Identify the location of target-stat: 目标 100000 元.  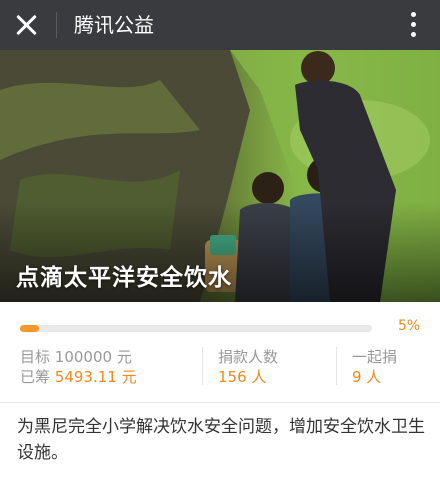
(76, 357).